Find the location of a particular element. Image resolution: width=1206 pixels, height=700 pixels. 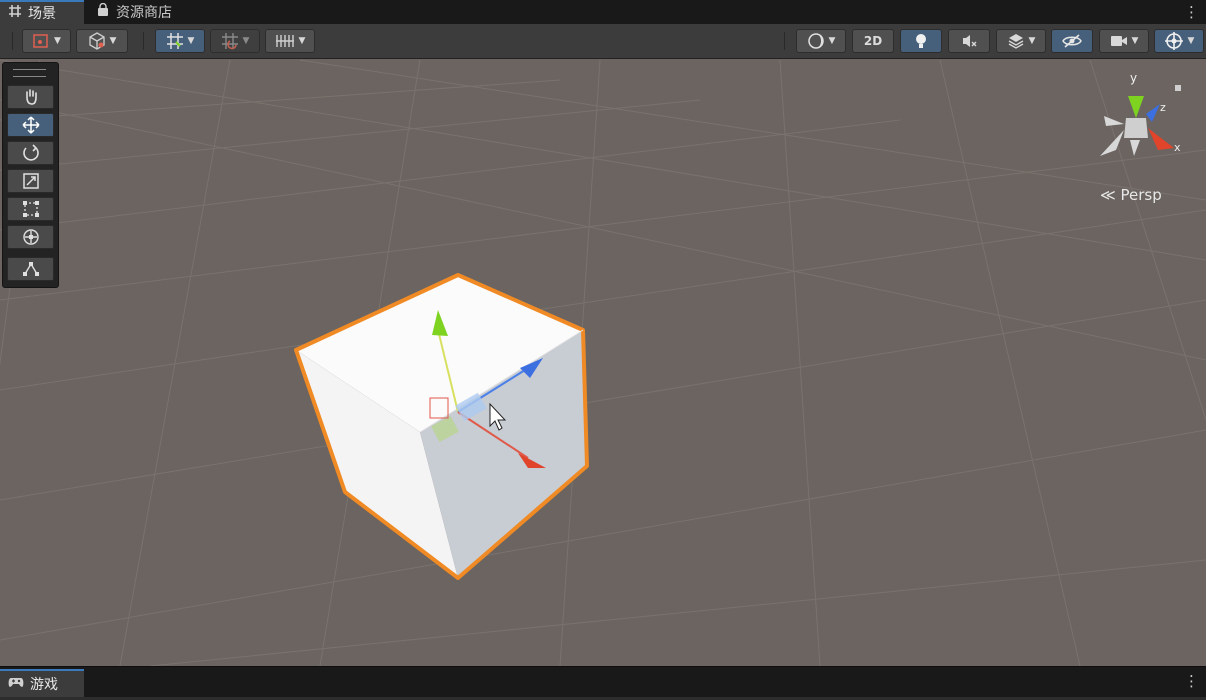

audio-toggle-button is located at coordinates (969, 41).